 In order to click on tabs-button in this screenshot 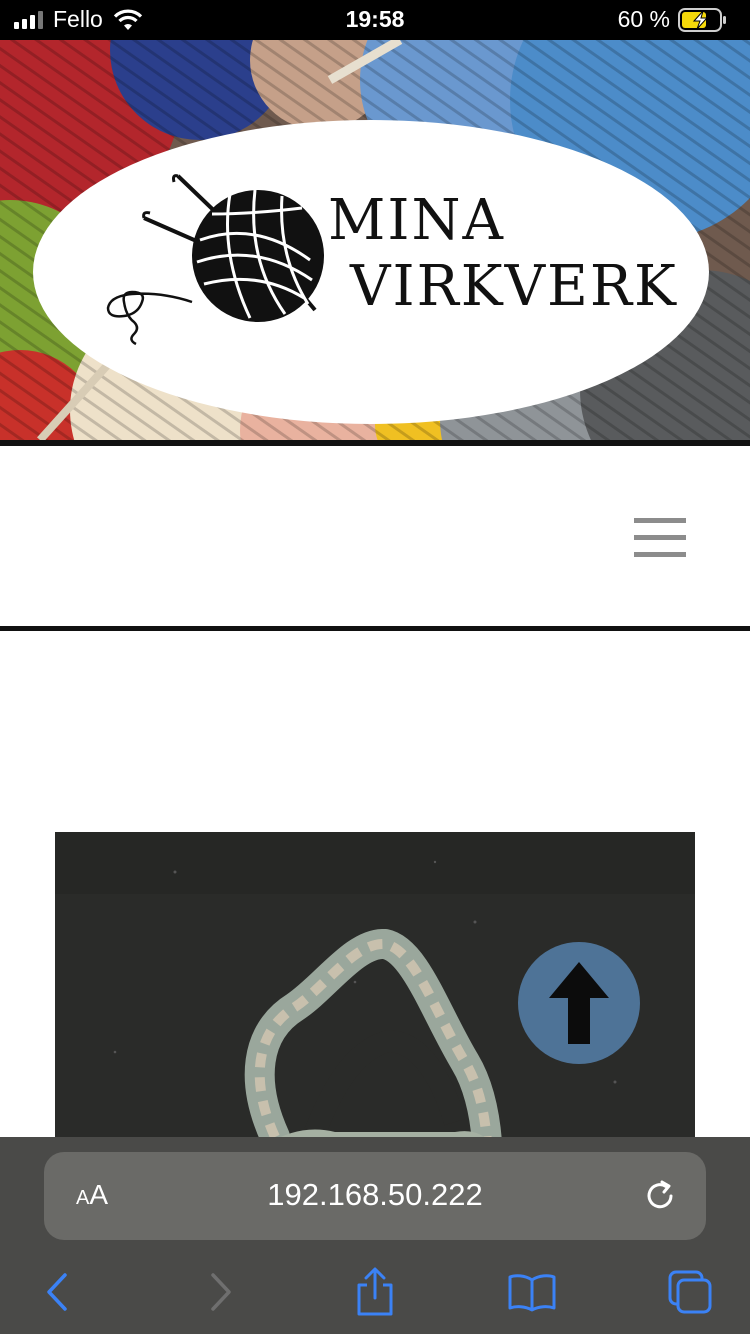, I will do `click(690, 1292)`.